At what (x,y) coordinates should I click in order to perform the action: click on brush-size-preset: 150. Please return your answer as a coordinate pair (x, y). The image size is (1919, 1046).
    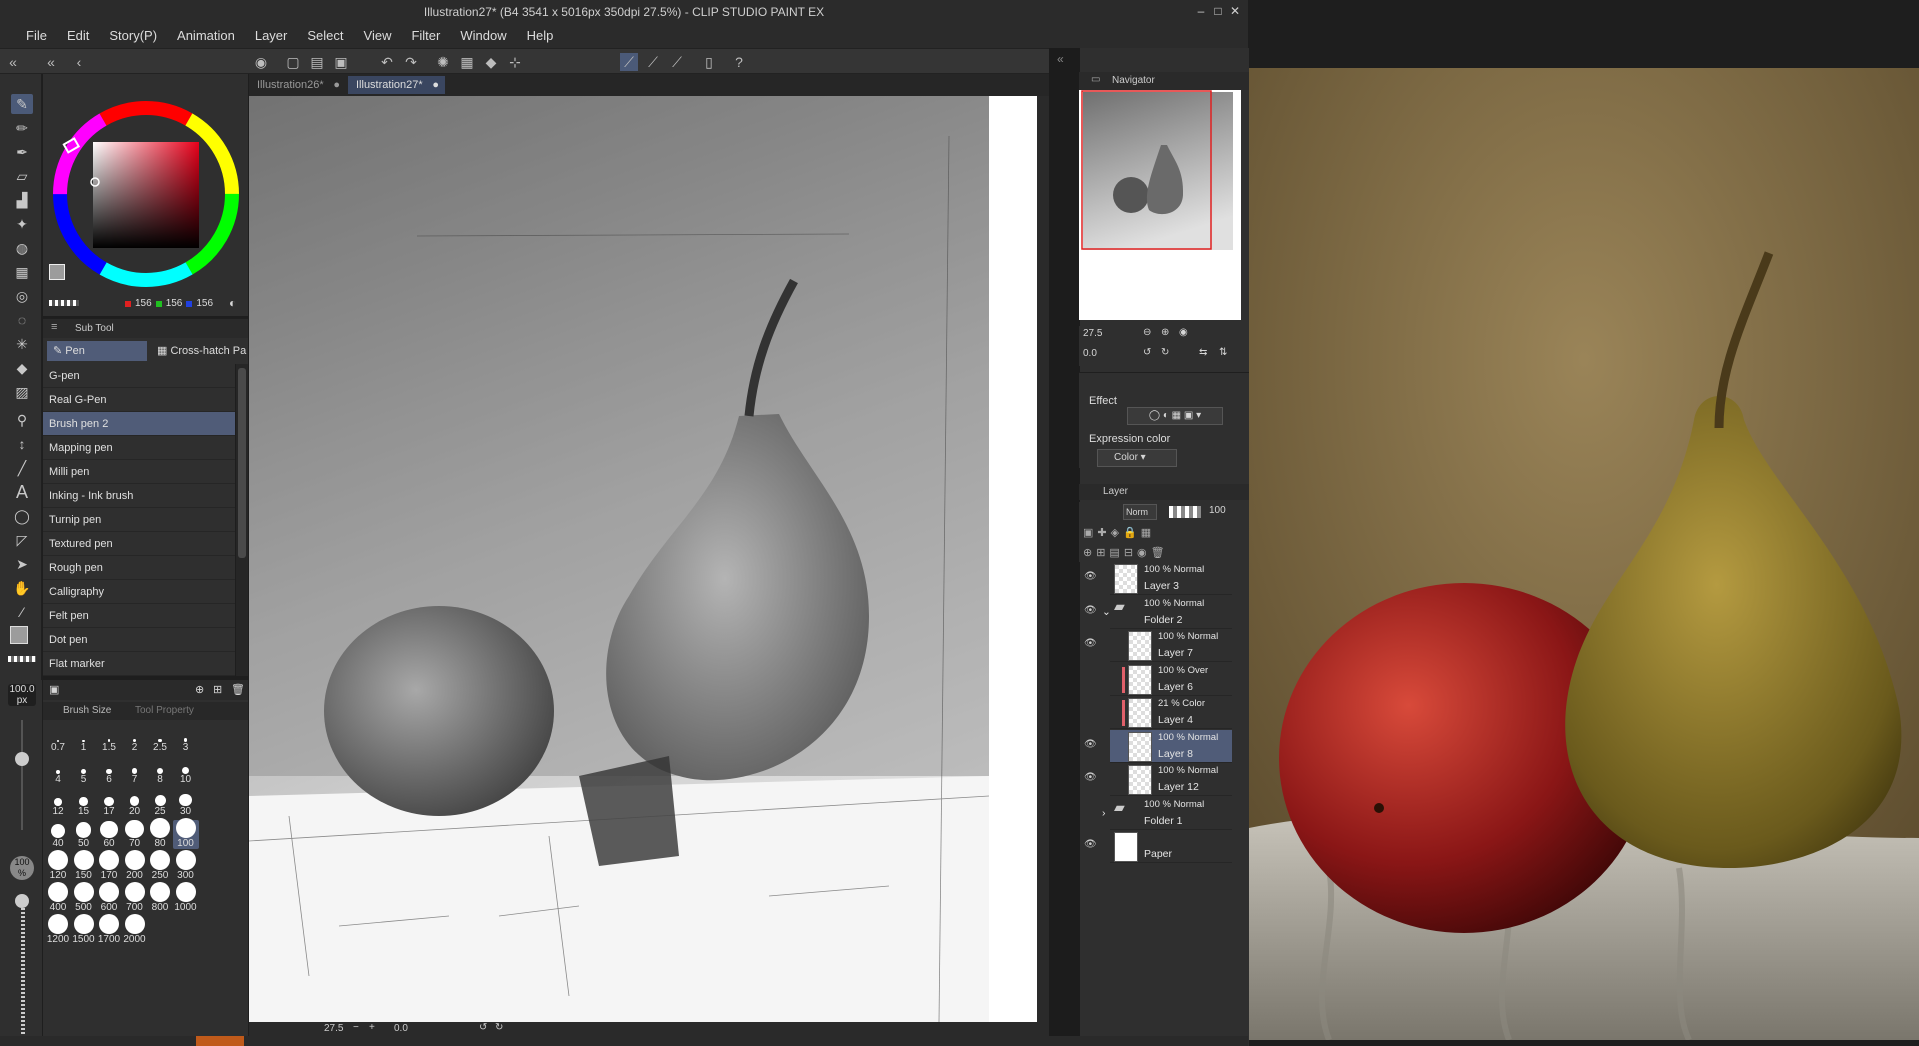
    Looking at the image, I should click on (84, 865).